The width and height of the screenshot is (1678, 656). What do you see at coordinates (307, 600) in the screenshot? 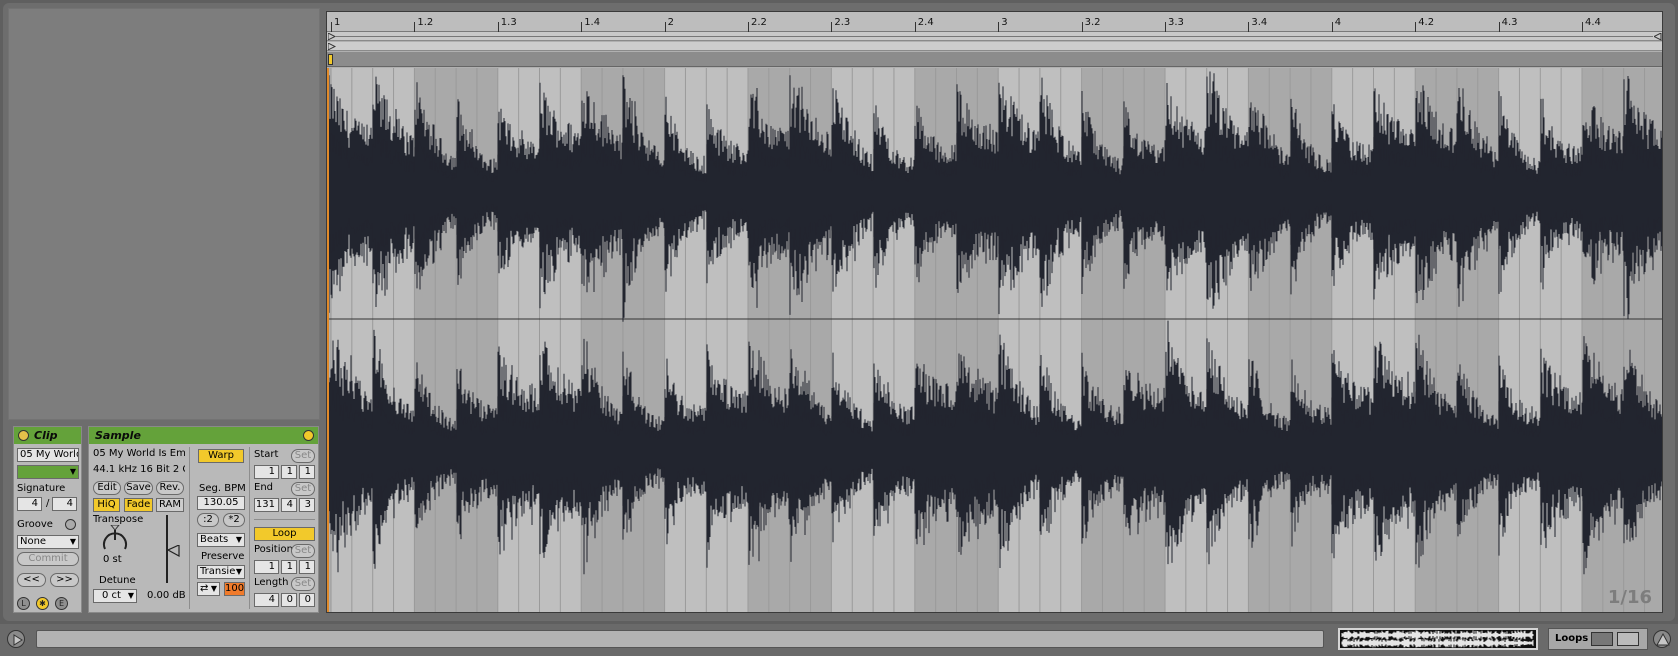
I see `length-sixteenth-field: 0` at bounding box center [307, 600].